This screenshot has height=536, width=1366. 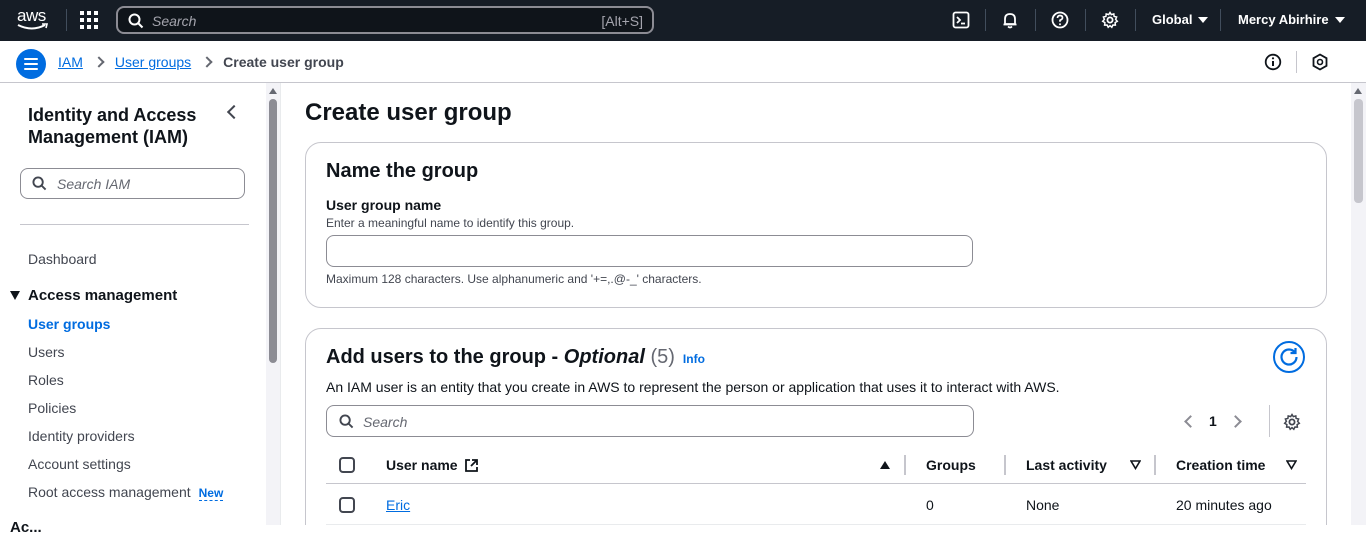 I want to click on row-select-checkbox, so click(x=347, y=505).